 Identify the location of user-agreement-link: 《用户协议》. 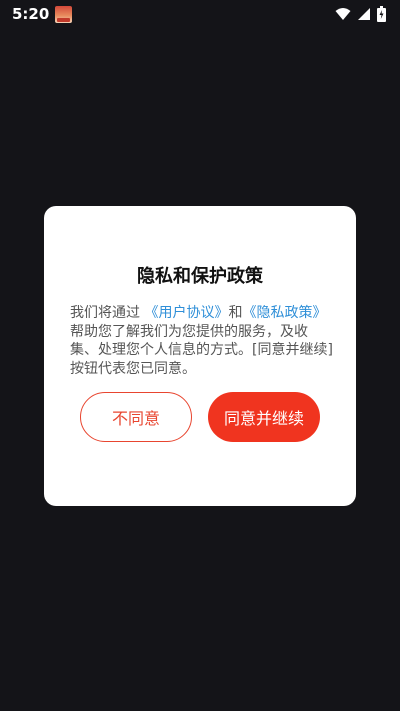
(186, 313).